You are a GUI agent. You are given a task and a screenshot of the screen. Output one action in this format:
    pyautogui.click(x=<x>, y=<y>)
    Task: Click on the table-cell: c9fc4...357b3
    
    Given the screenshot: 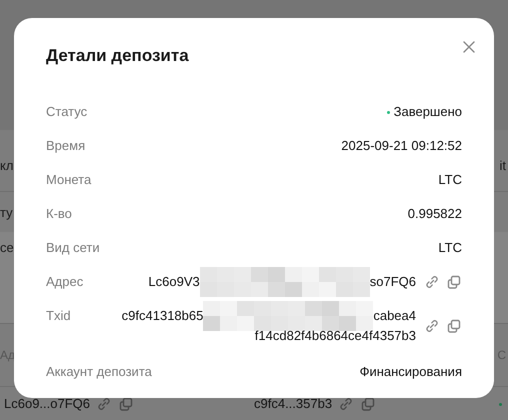 What is the action you would take?
    pyautogui.click(x=293, y=403)
    